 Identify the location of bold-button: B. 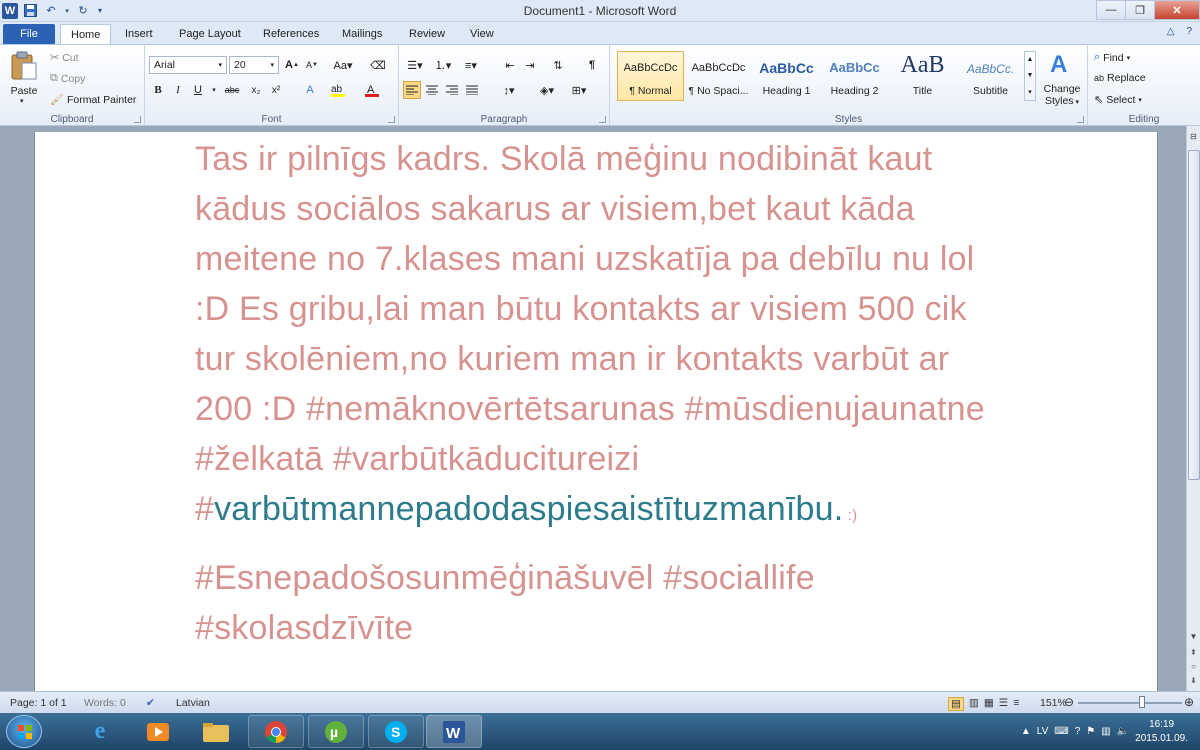
(158, 90).